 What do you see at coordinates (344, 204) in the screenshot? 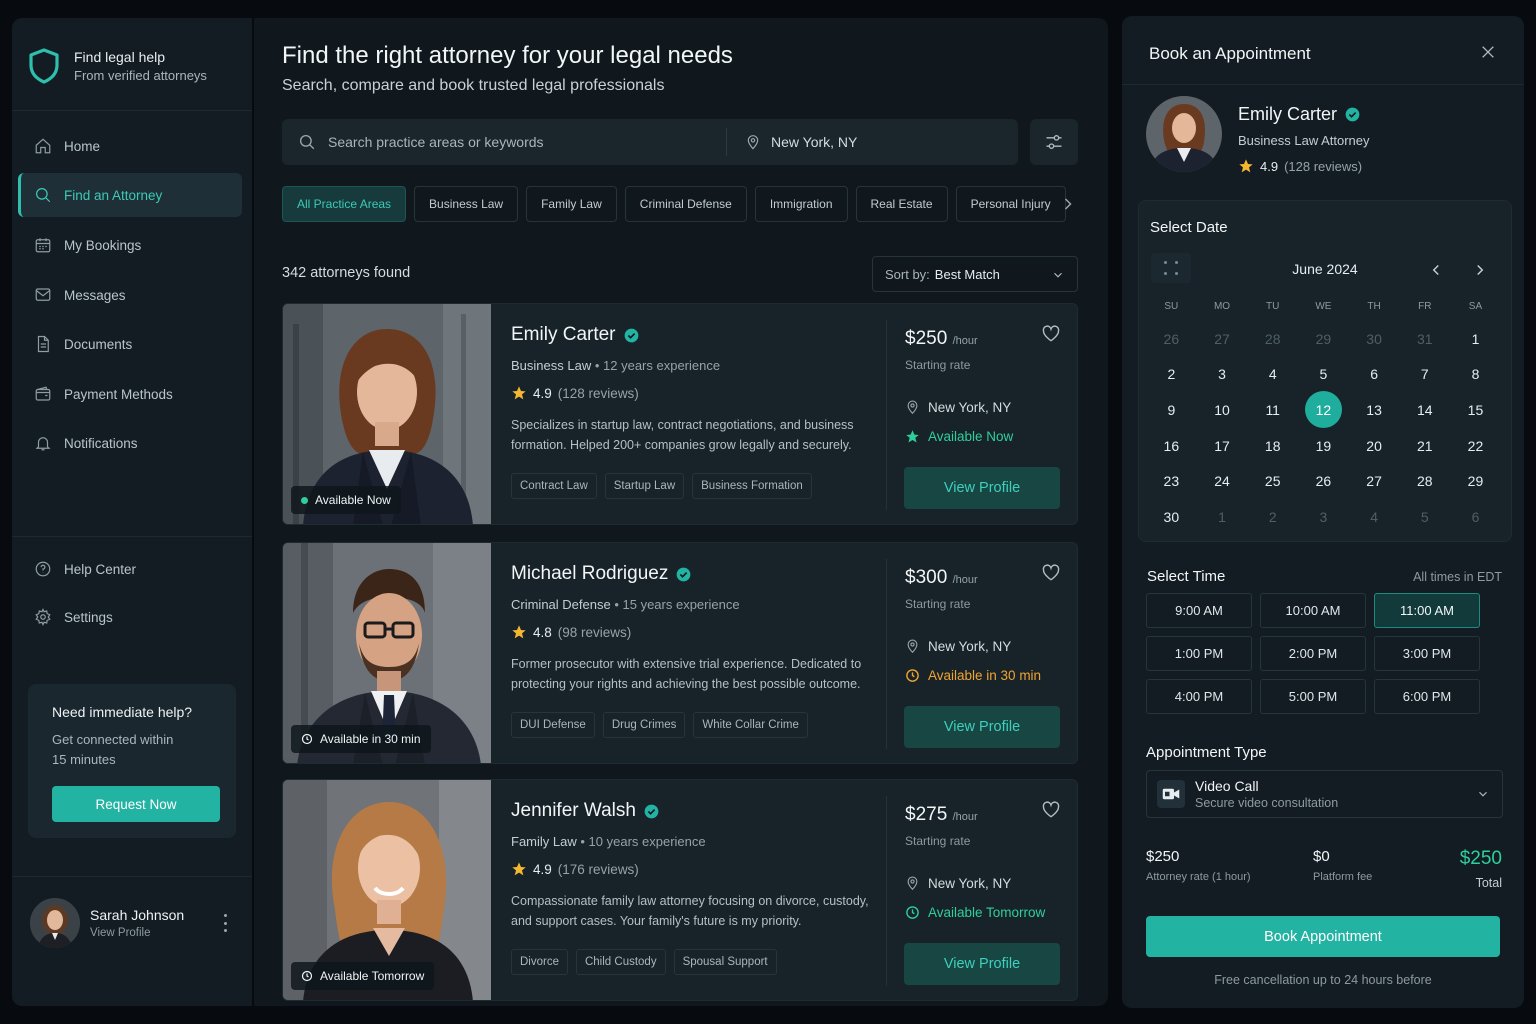
I see `chip-all-practice-areas: All Practice Areas` at bounding box center [344, 204].